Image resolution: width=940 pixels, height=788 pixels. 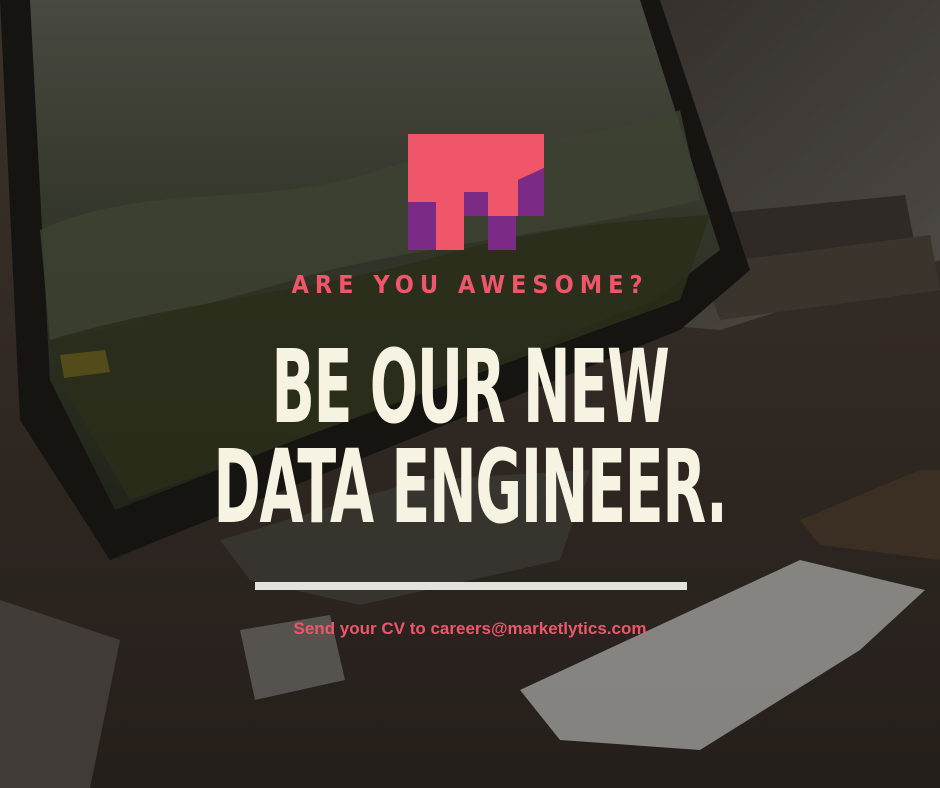 What do you see at coordinates (470, 387) in the screenshot?
I see `headline-line-1: BE OUR NEW` at bounding box center [470, 387].